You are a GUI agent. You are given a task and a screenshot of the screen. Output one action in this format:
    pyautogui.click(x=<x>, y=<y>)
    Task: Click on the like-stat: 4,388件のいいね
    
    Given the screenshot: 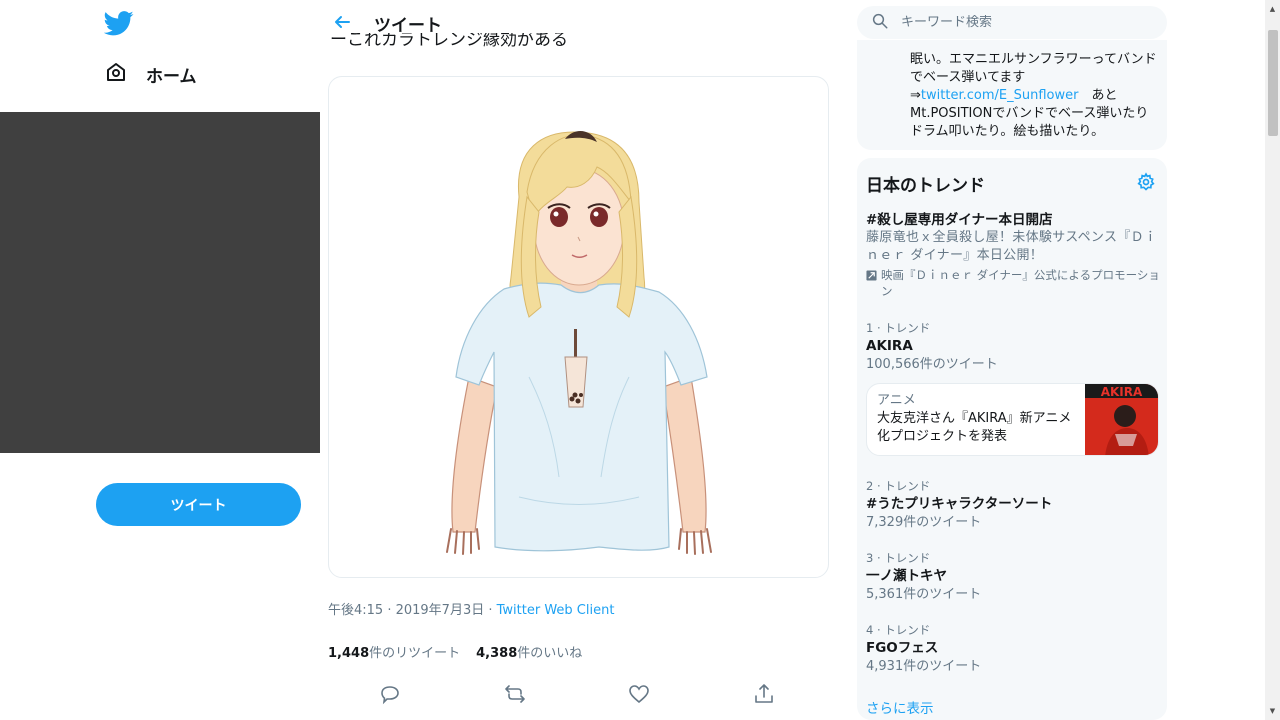 What is the action you would take?
    pyautogui.click(x=529, y=651)
    